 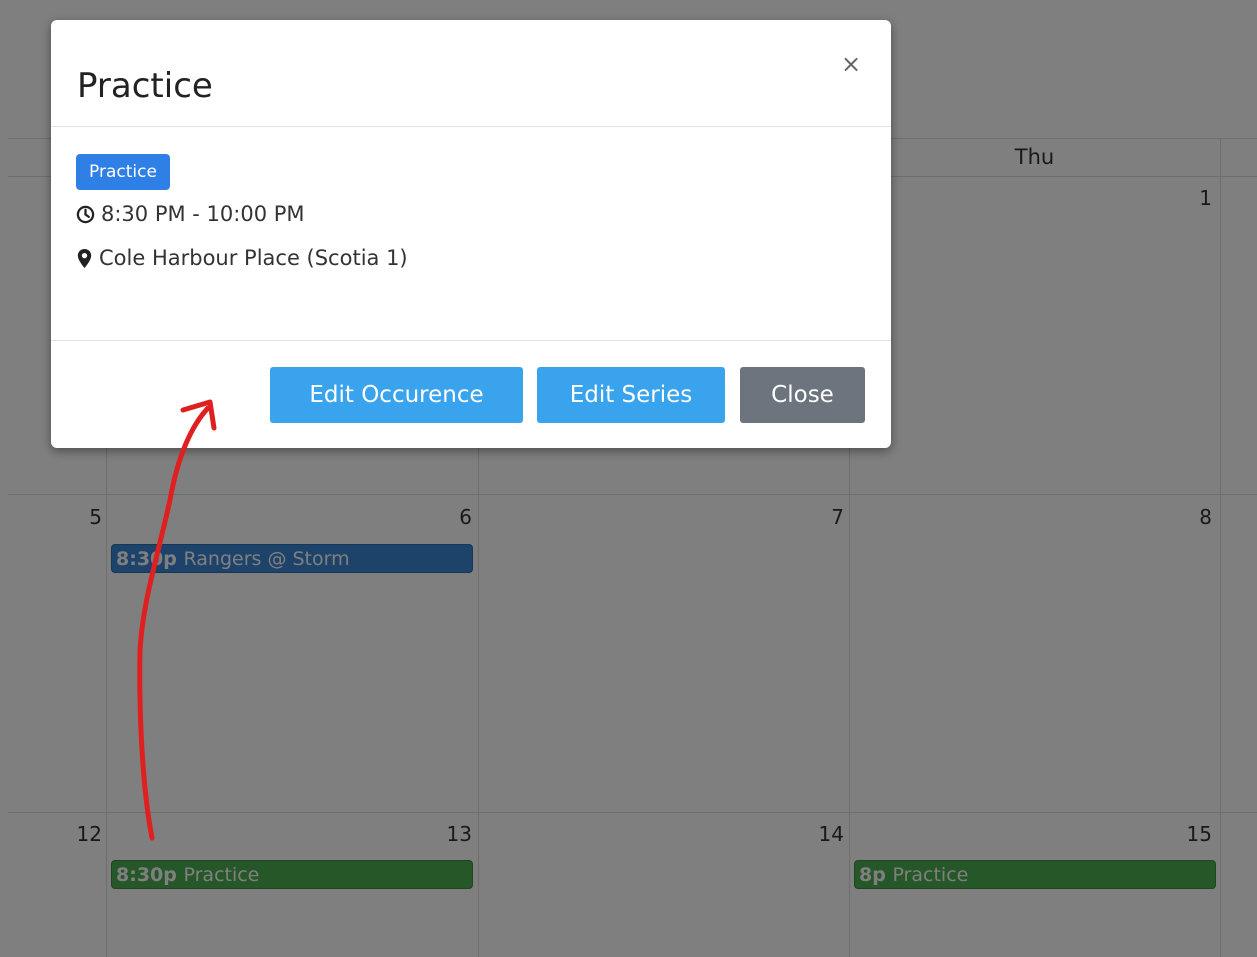 What do you see at coordinates (802, 395) in the screenshot?
I see `close-button: Close` at bounding box center [802, 395].